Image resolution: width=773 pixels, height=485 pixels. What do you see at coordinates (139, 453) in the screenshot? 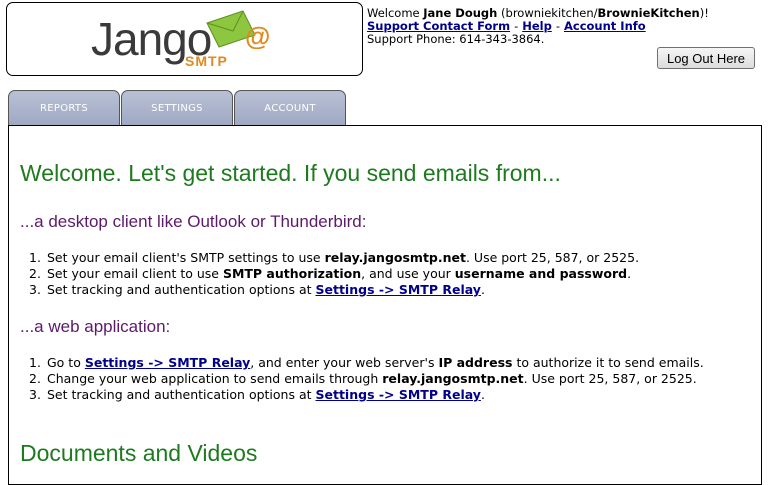
I see `documents-videos-heading: Documents and Videos` at bounding box center [139, 453].